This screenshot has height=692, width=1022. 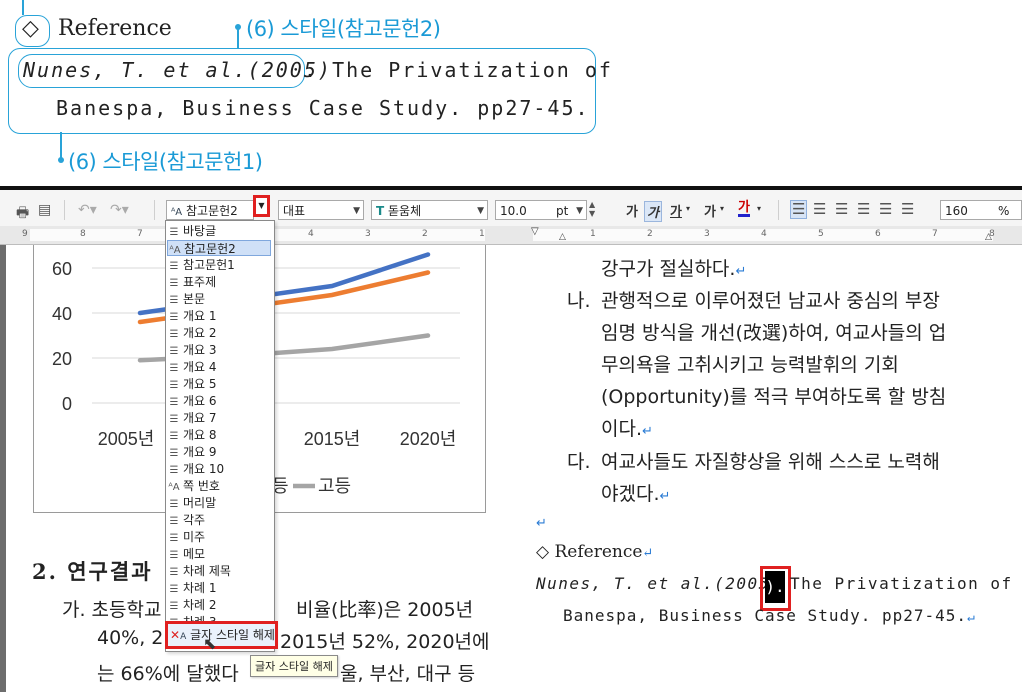 What do you see at coordinates (61, 160) in the screenshot?
I see `annotation-dot` at bounding box center [61, 160].